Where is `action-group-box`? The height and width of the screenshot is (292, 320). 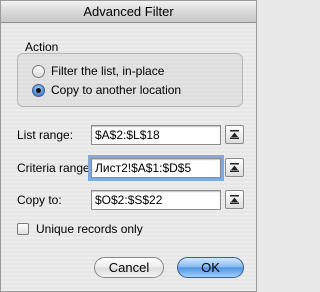
action-group-box is located at coordinates (130, 80).